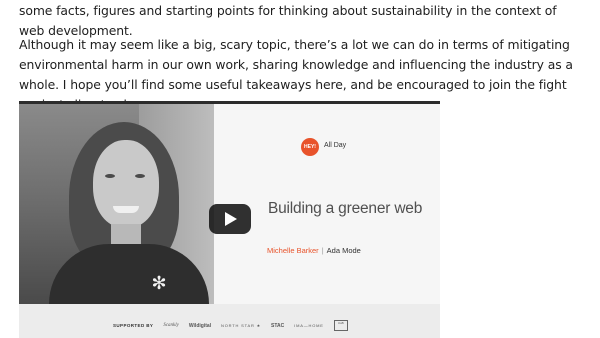 The height and width of the screenshot is (338, 600). What do you see at coordinates (310, 147) in the screenshot?
I see `event-badge: HEY!` at bounding box center [310, 147].